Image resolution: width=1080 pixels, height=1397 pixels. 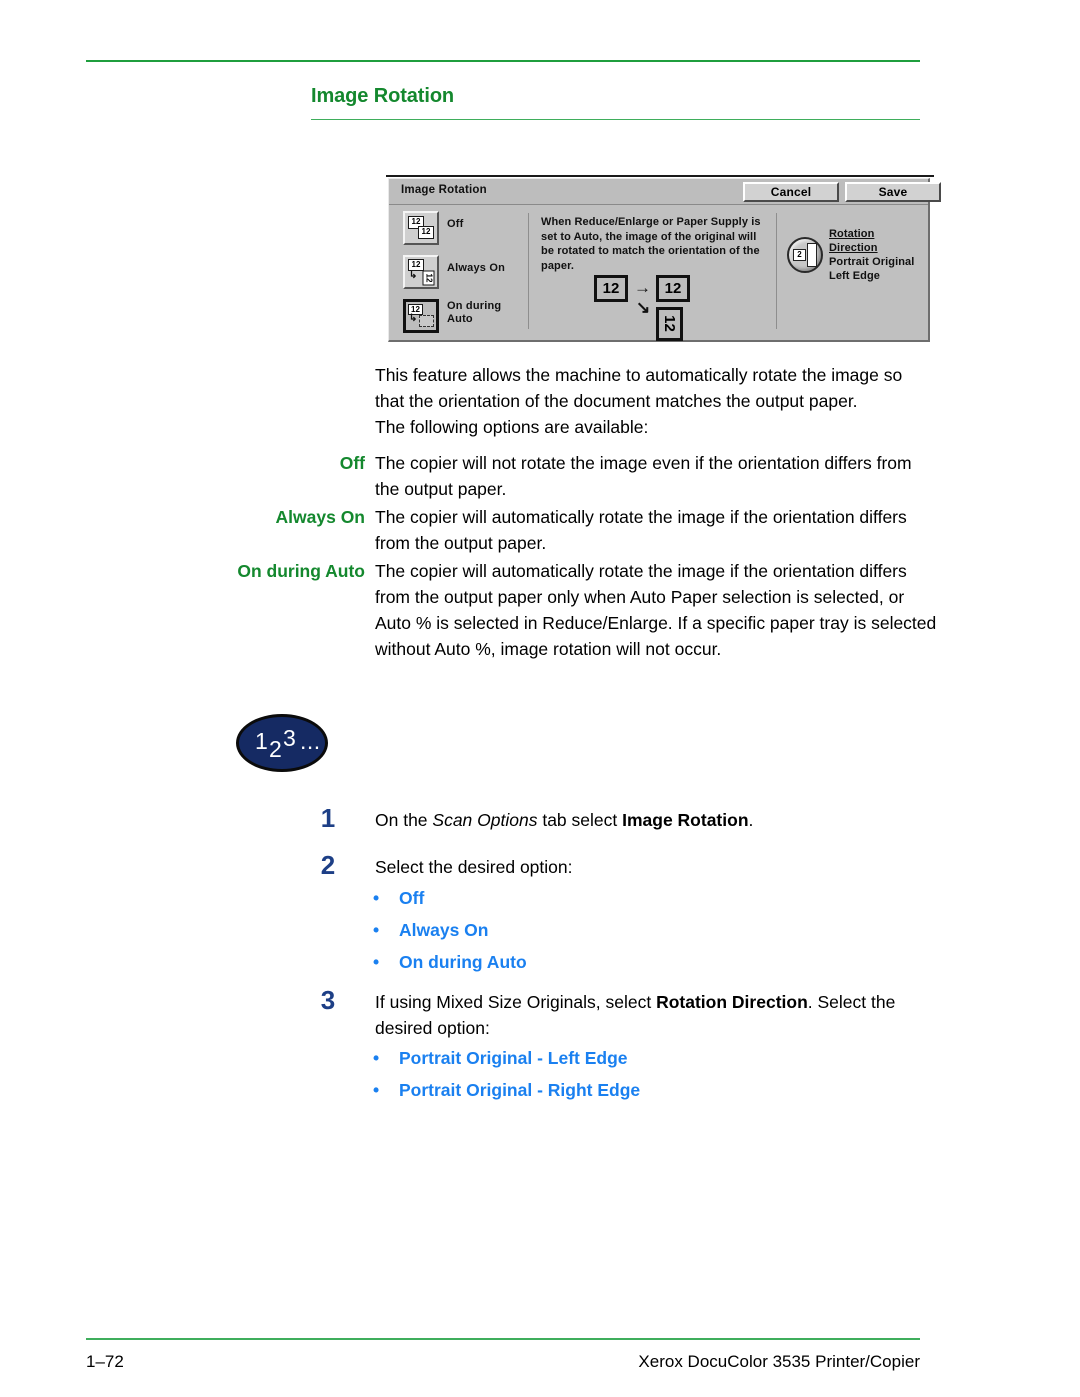 I want to click on step-1-part3: ., so click(x=751, y=820).